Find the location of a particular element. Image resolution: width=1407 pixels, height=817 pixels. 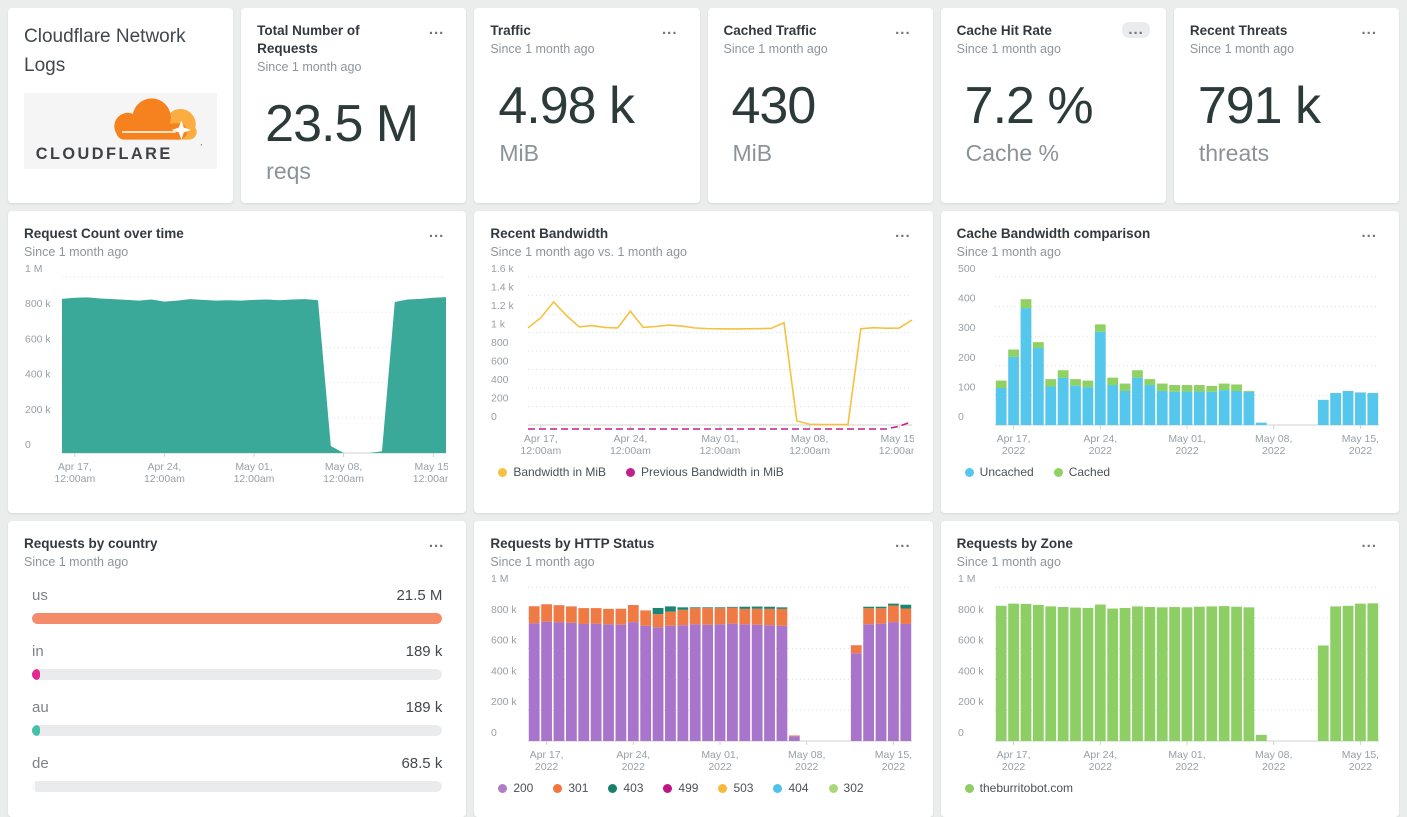

country-value: 189 k is located at coordinates (424, 708).